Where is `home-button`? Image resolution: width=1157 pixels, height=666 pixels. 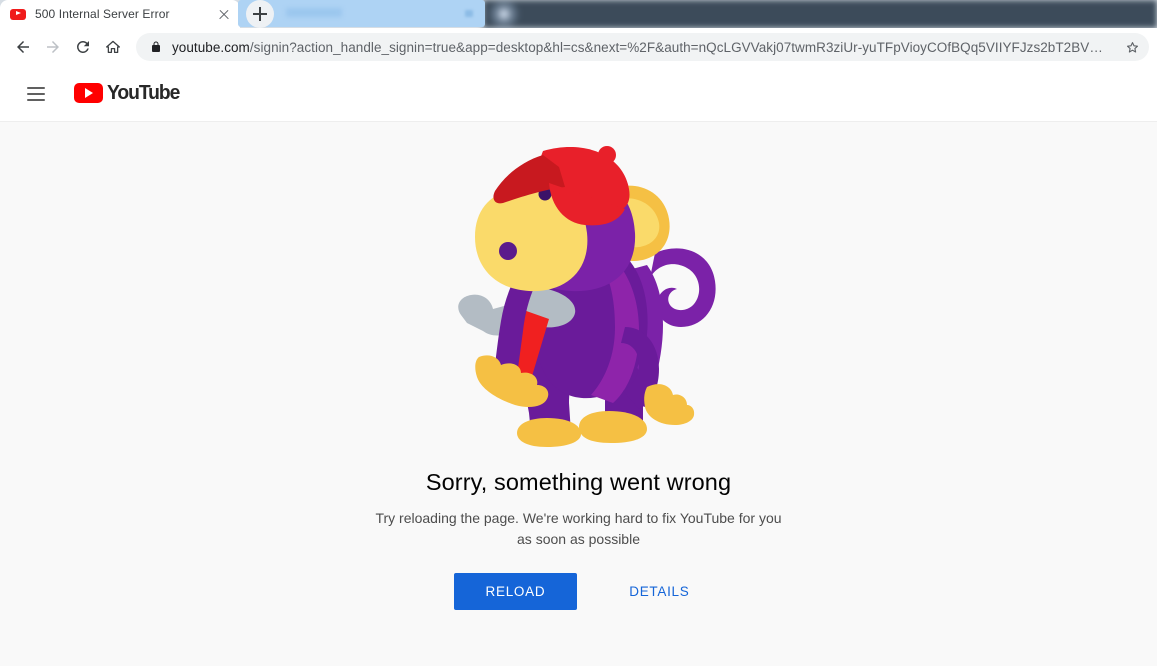
home-button is located at coordinates (113, 47).